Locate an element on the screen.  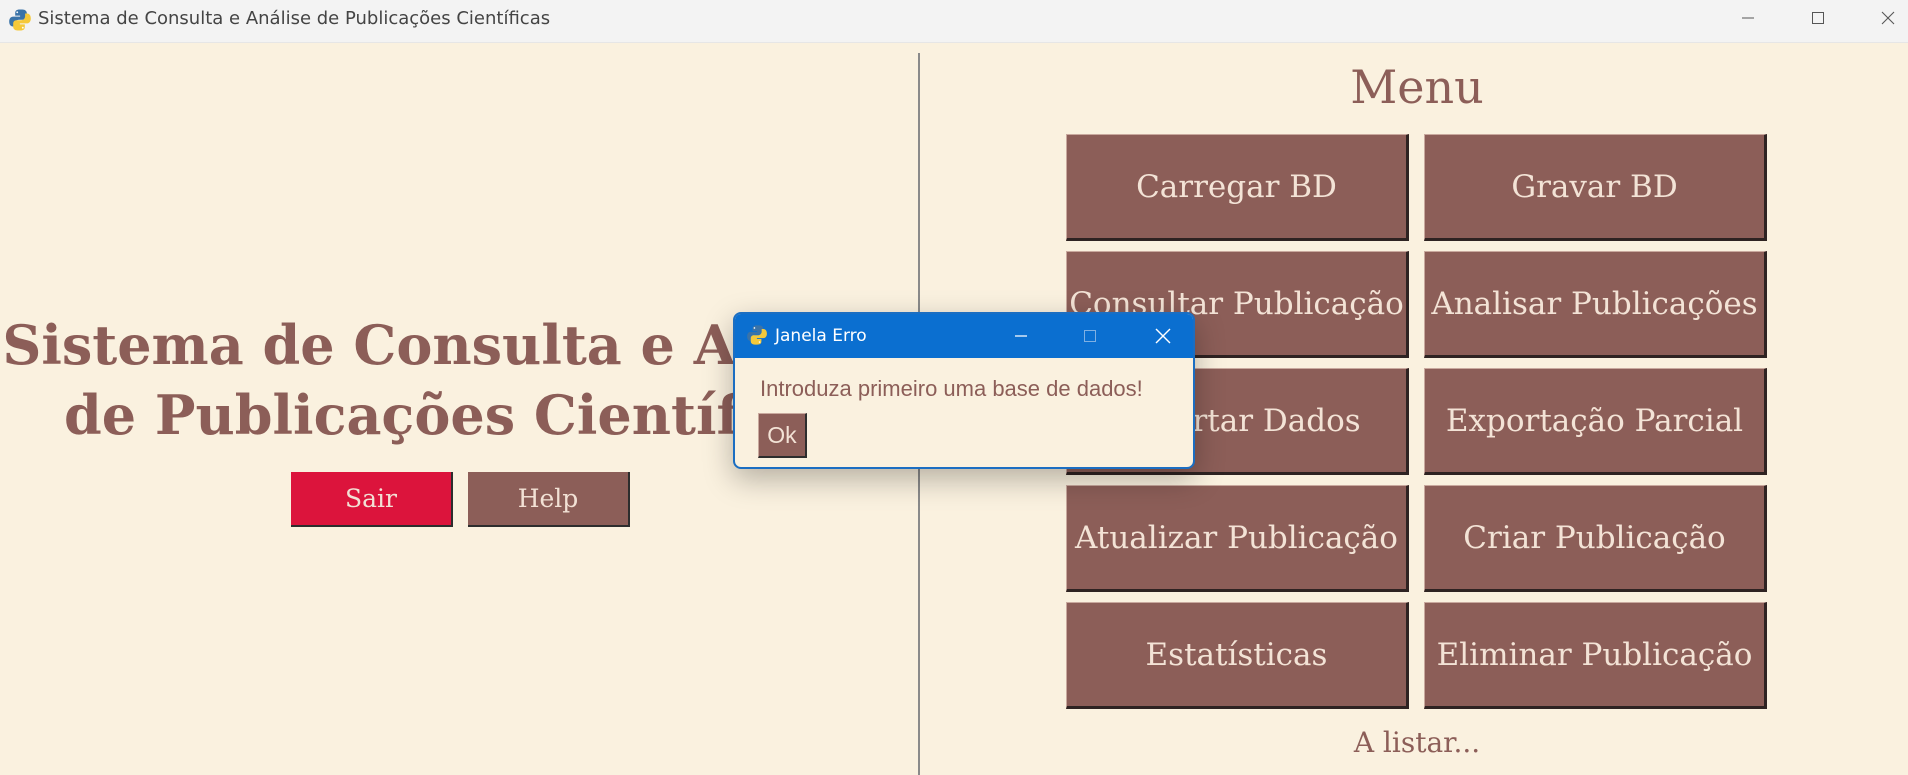
maximize-button is located at coordinates (1818, 18).